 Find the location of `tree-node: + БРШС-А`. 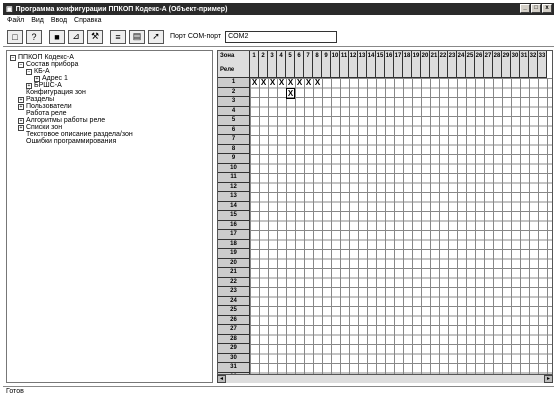

tree-node: + БРШС-А is located at coordinates (109, 85).